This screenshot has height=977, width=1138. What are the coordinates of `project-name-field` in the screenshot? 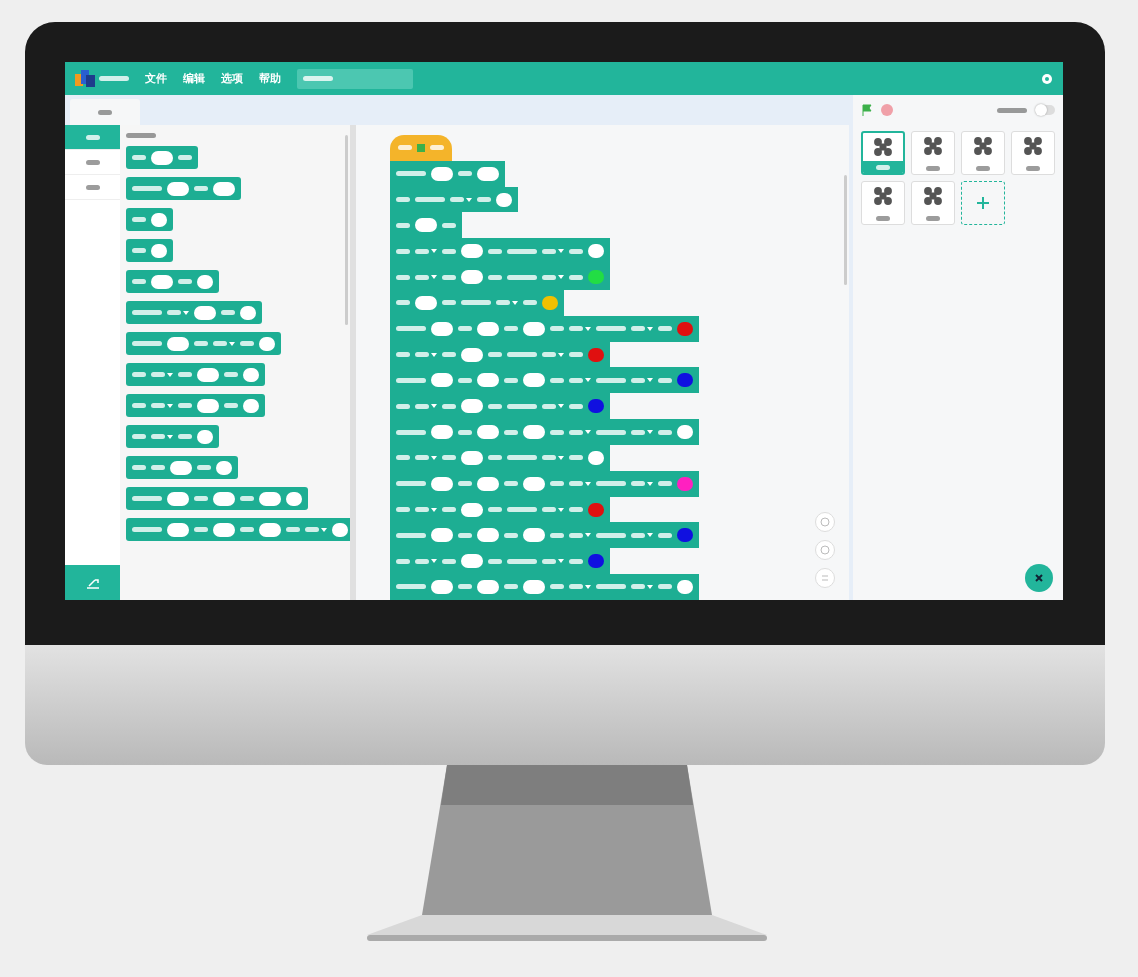 It's located at (355, 78).